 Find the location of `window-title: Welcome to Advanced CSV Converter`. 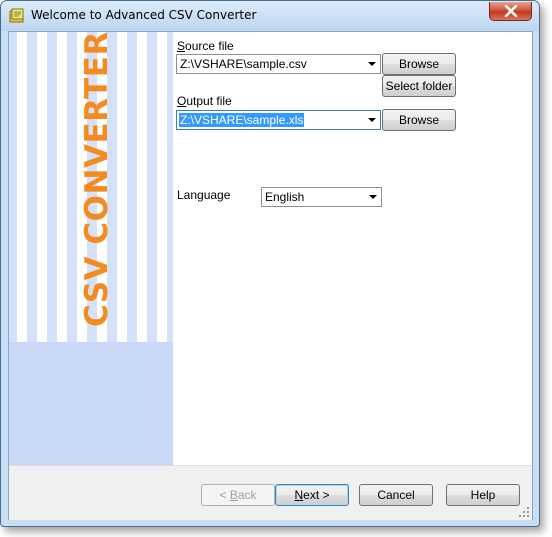

window-title: Welcome to Advanced CSV Converter is located at coordinates (144, 15).